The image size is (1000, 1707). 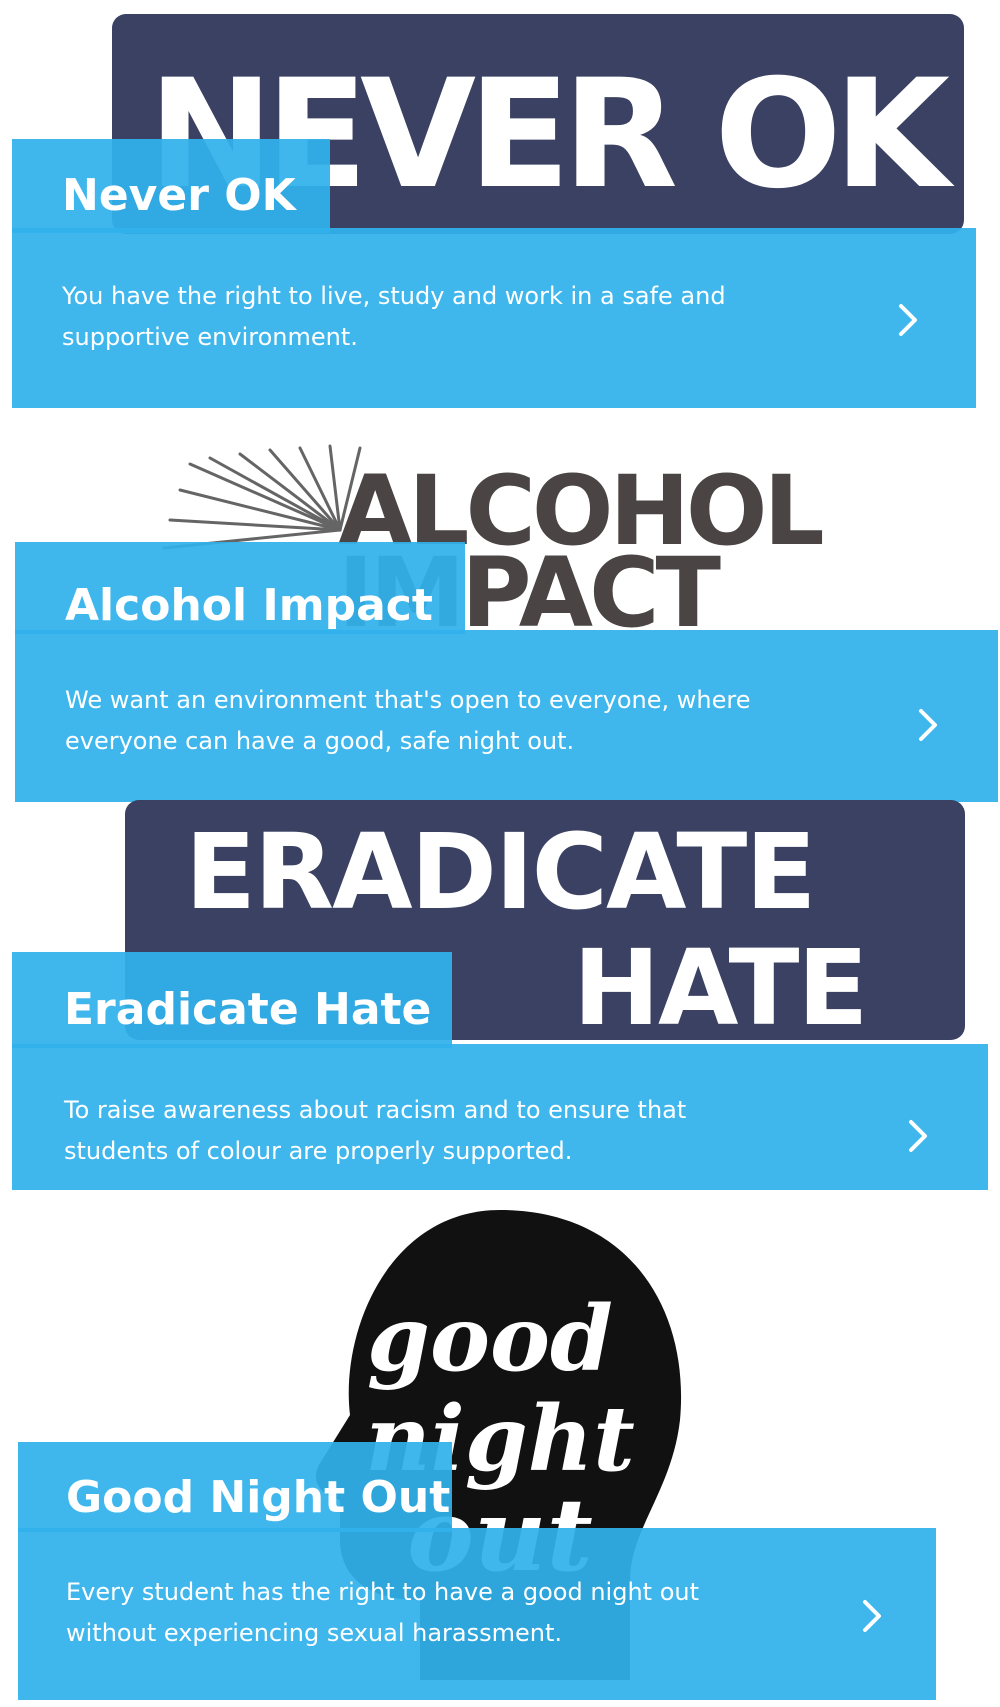 I want to click on alcohol-impact-chevron-right-icon, so click(x=928, y=725).